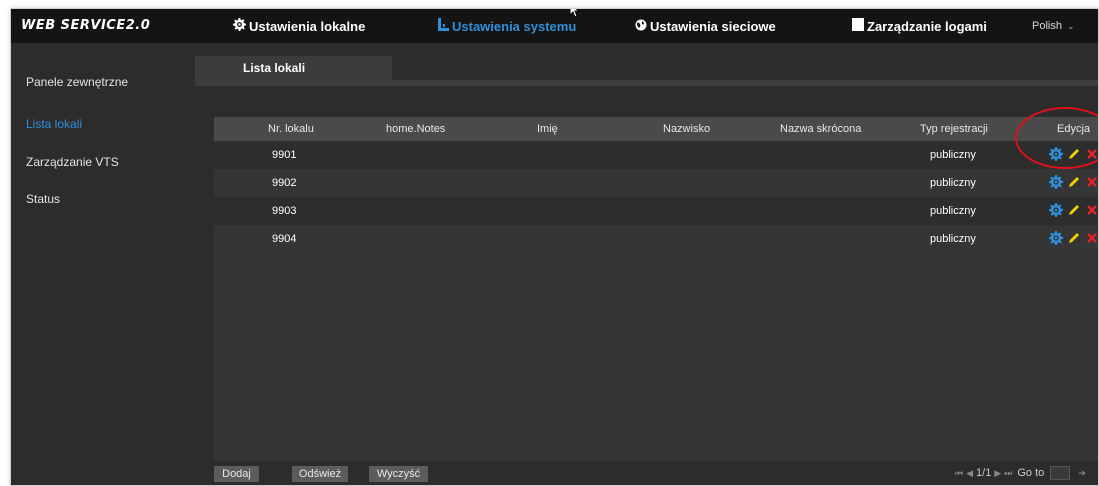 This screenshot has width=1099, height=486. What do you see at coordinates (284, 211) in the screenshot?
I see `cell-number: 9903` at bounding box center [284, 211].